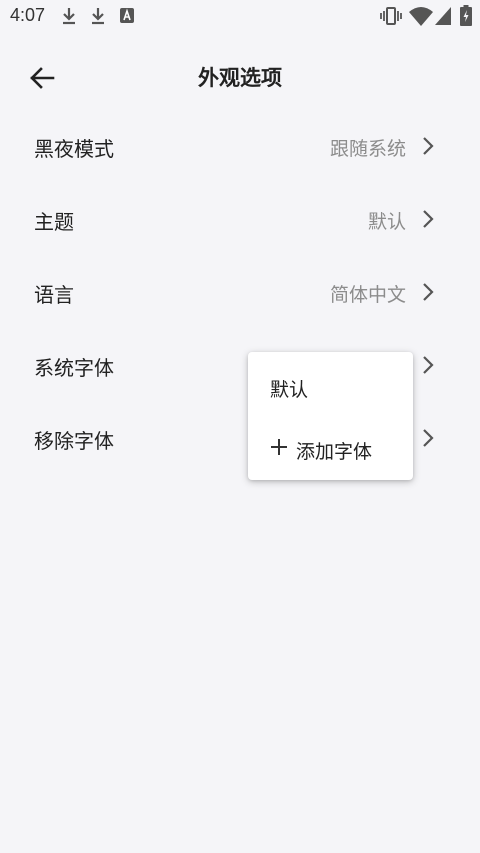 This screenshot has width=480, height=853. What do you see at coordinates (240, 146) in the screenshot?
I see `setting-row-dark-mode: 黑夜模式 跟随系统` at bounding box center [240, 146].